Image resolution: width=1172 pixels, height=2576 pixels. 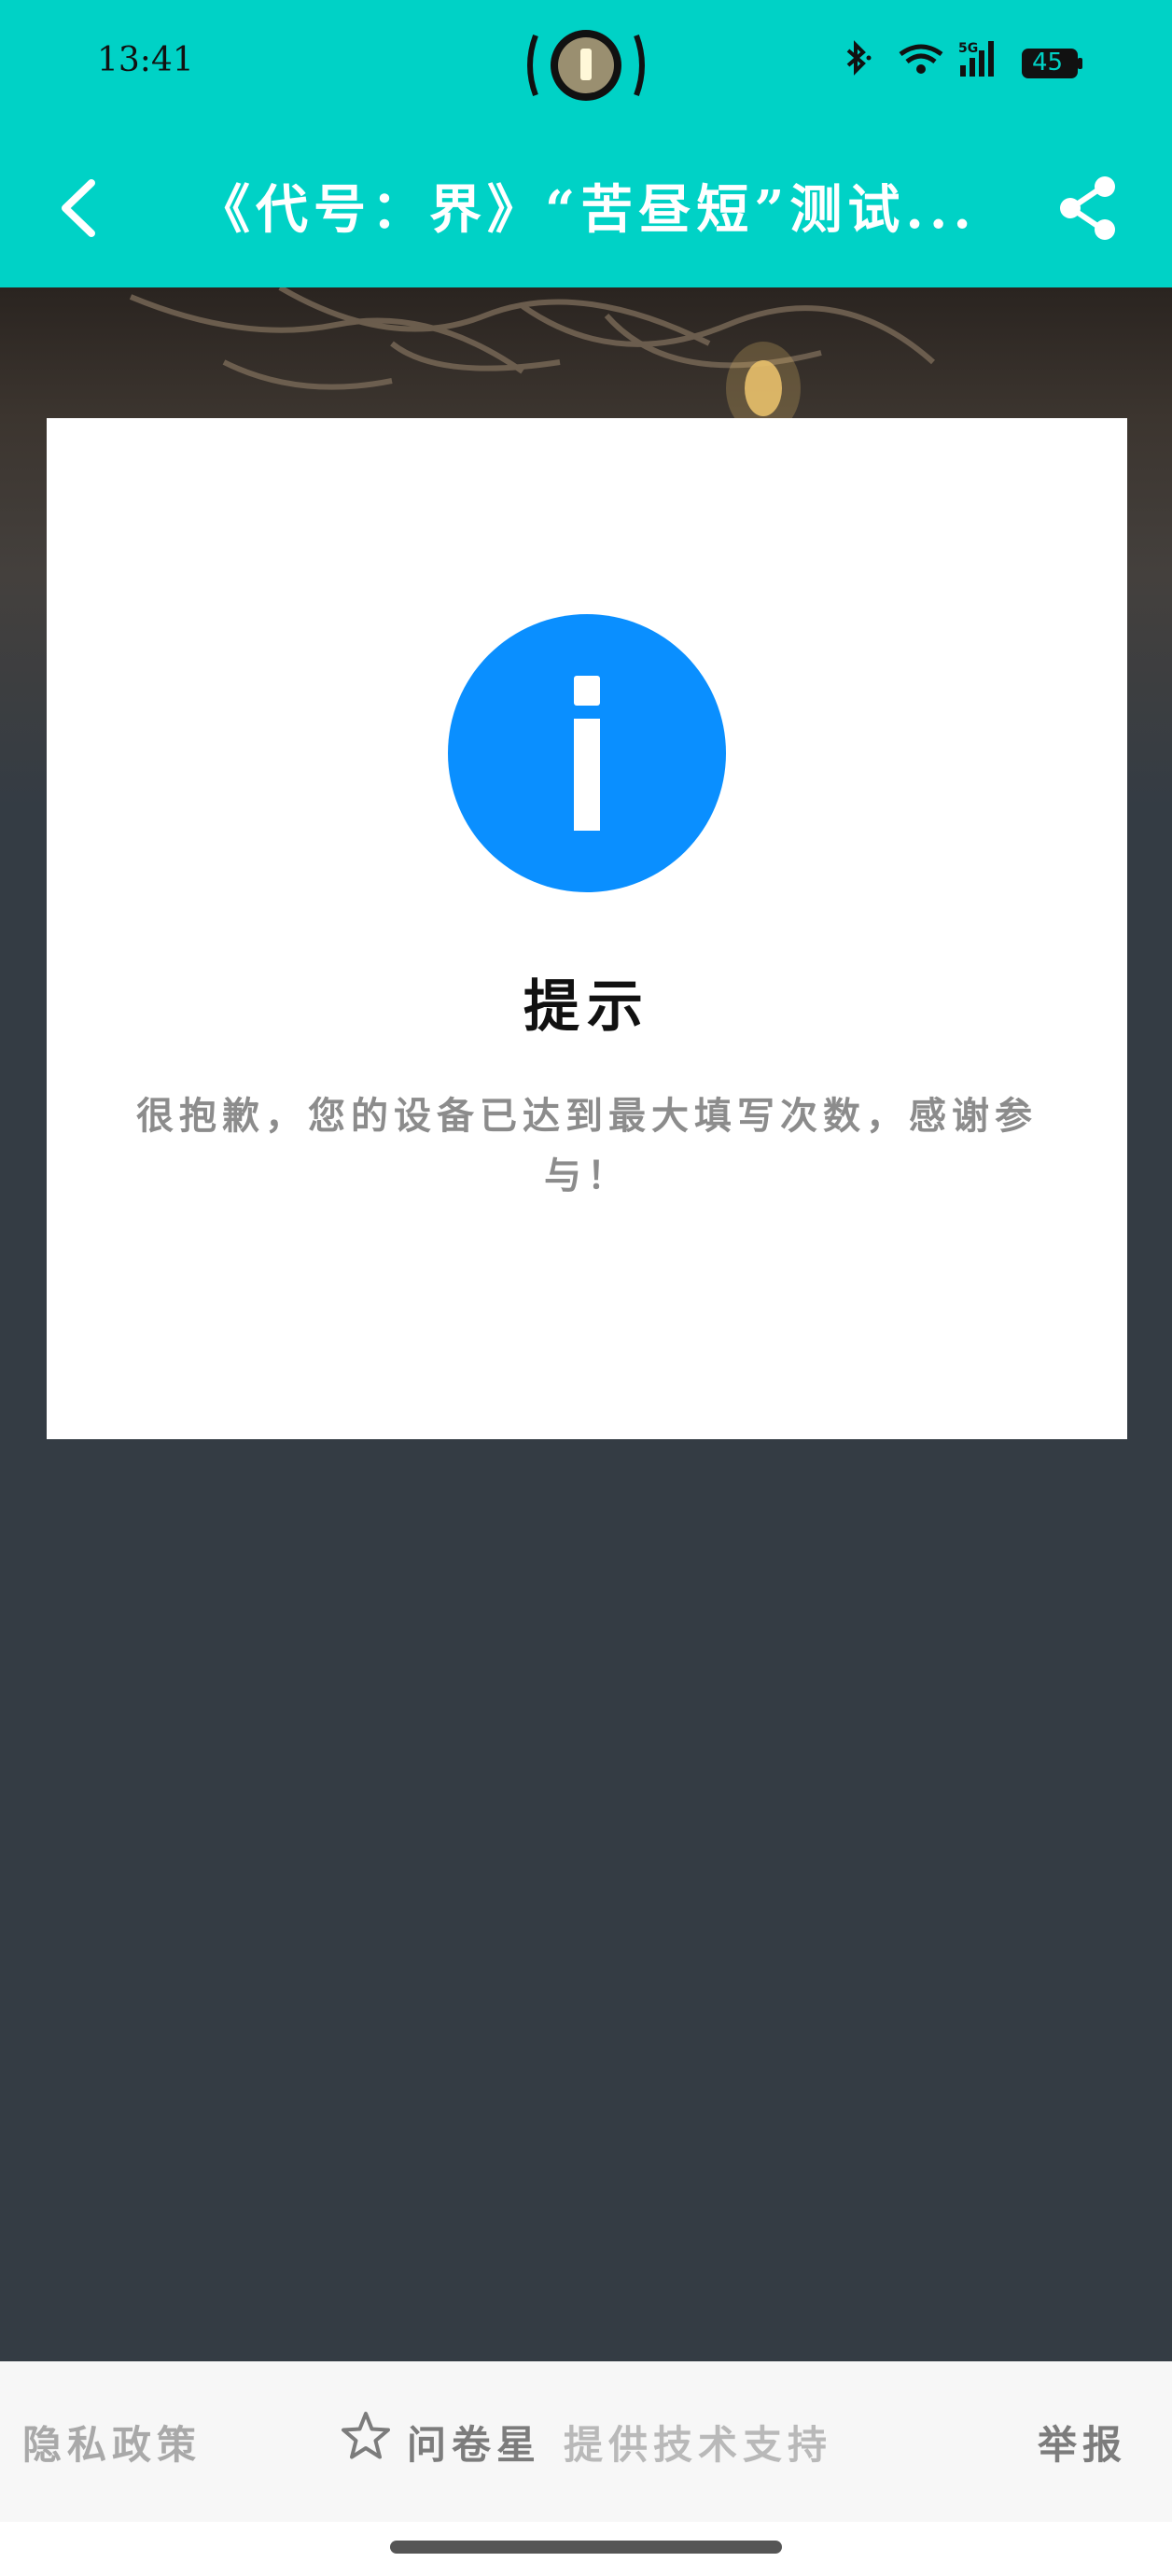 I want to click on share-icon, so click(x=1088, y=208).